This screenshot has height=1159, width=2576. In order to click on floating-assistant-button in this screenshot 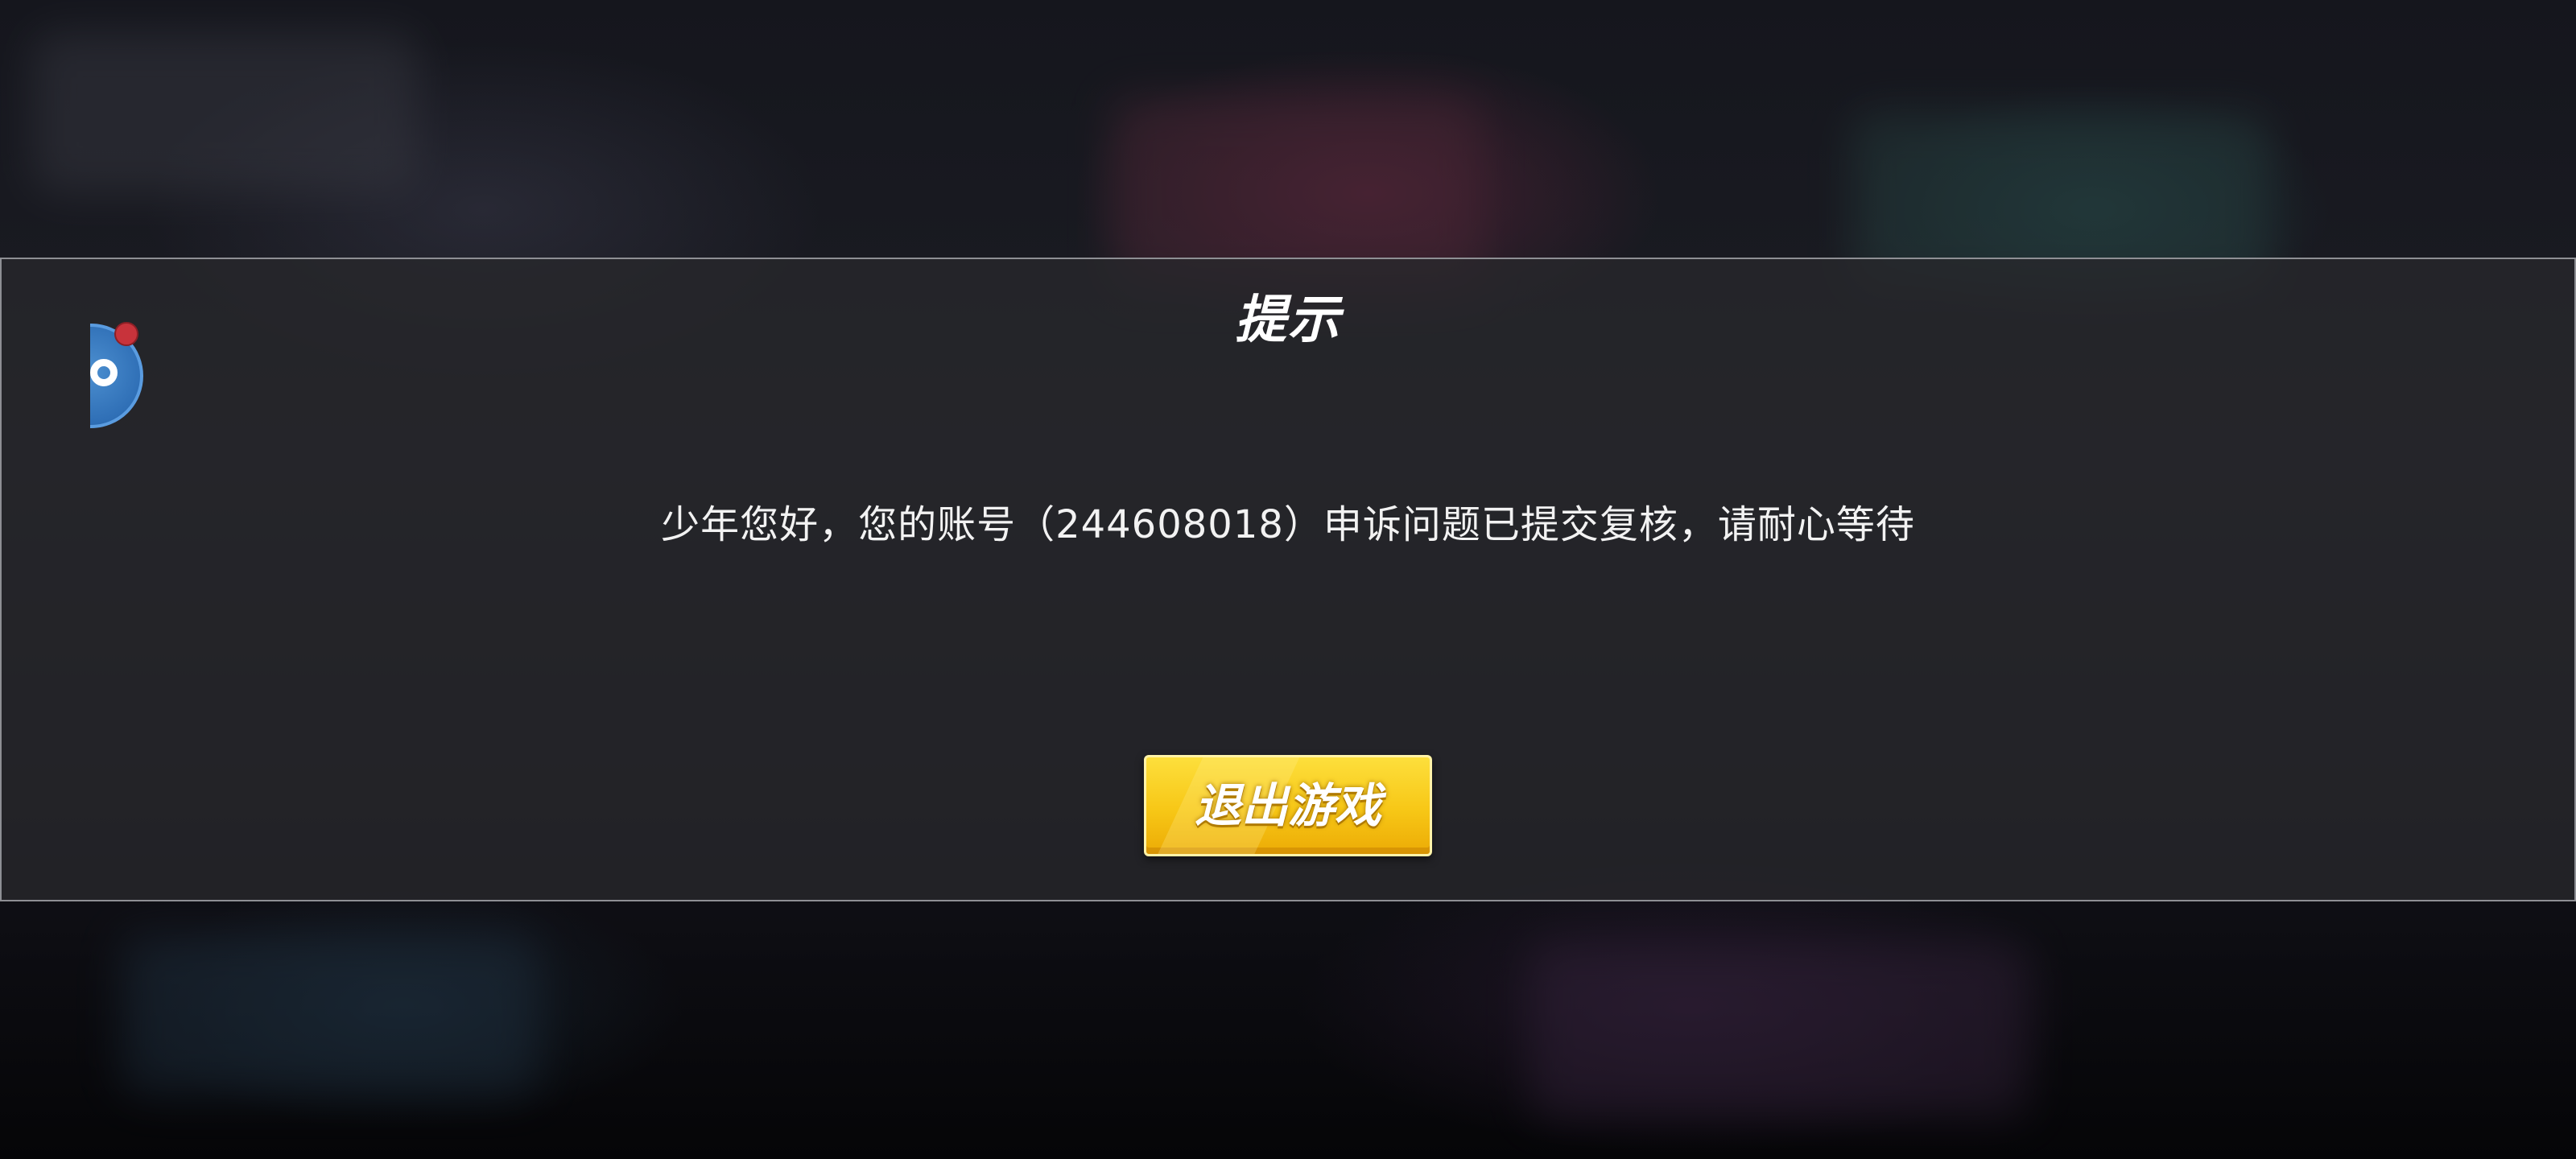, I will do `click(119, 378)`.